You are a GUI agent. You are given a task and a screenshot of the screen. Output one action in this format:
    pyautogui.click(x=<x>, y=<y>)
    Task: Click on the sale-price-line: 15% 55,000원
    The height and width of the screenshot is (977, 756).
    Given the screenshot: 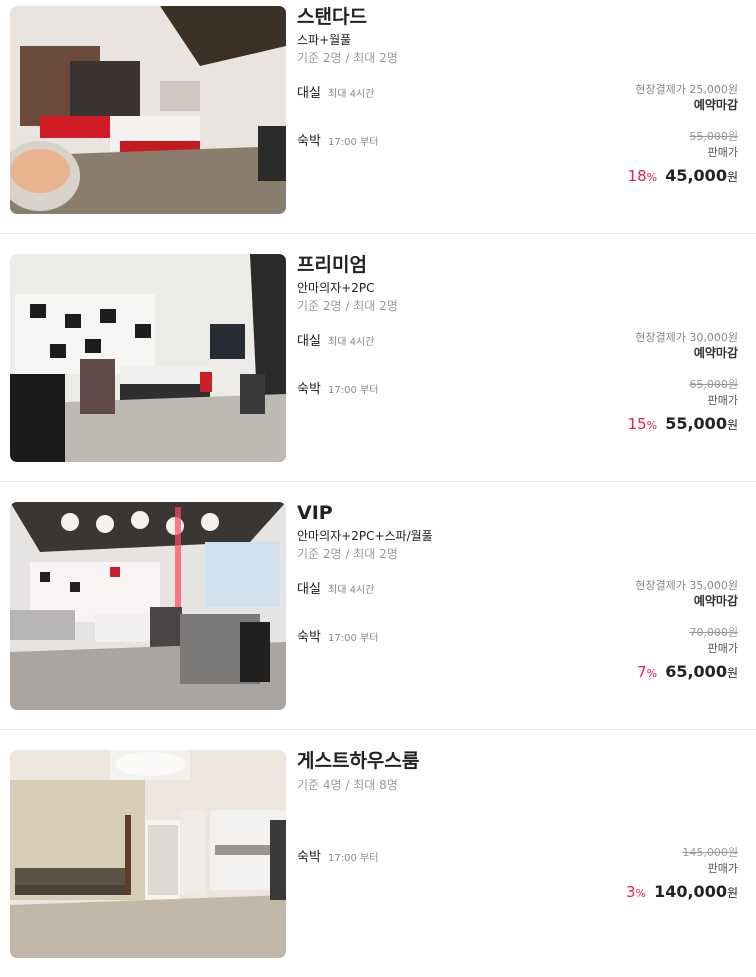 What is the action you would take?
    pyautogui.click(x=683, y=425)
    